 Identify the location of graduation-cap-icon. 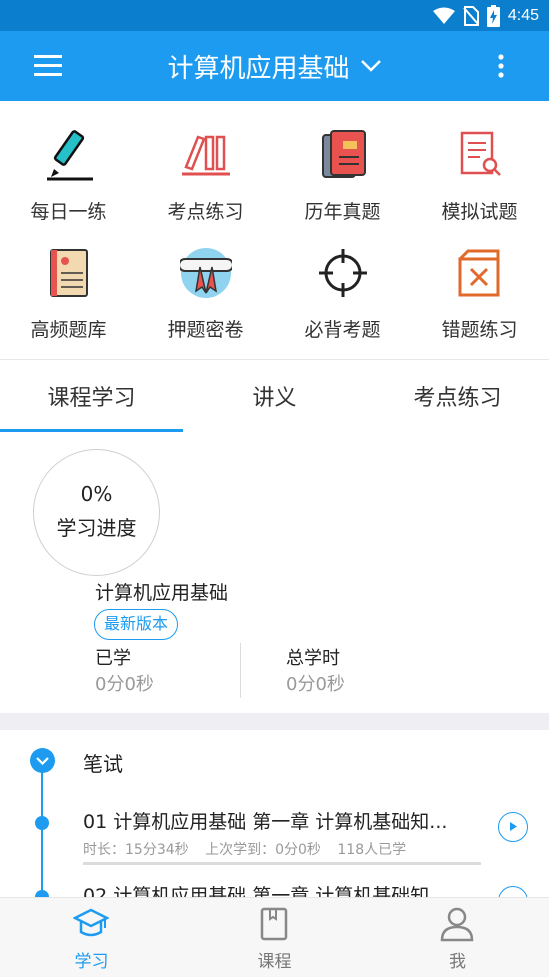
(91, 922).